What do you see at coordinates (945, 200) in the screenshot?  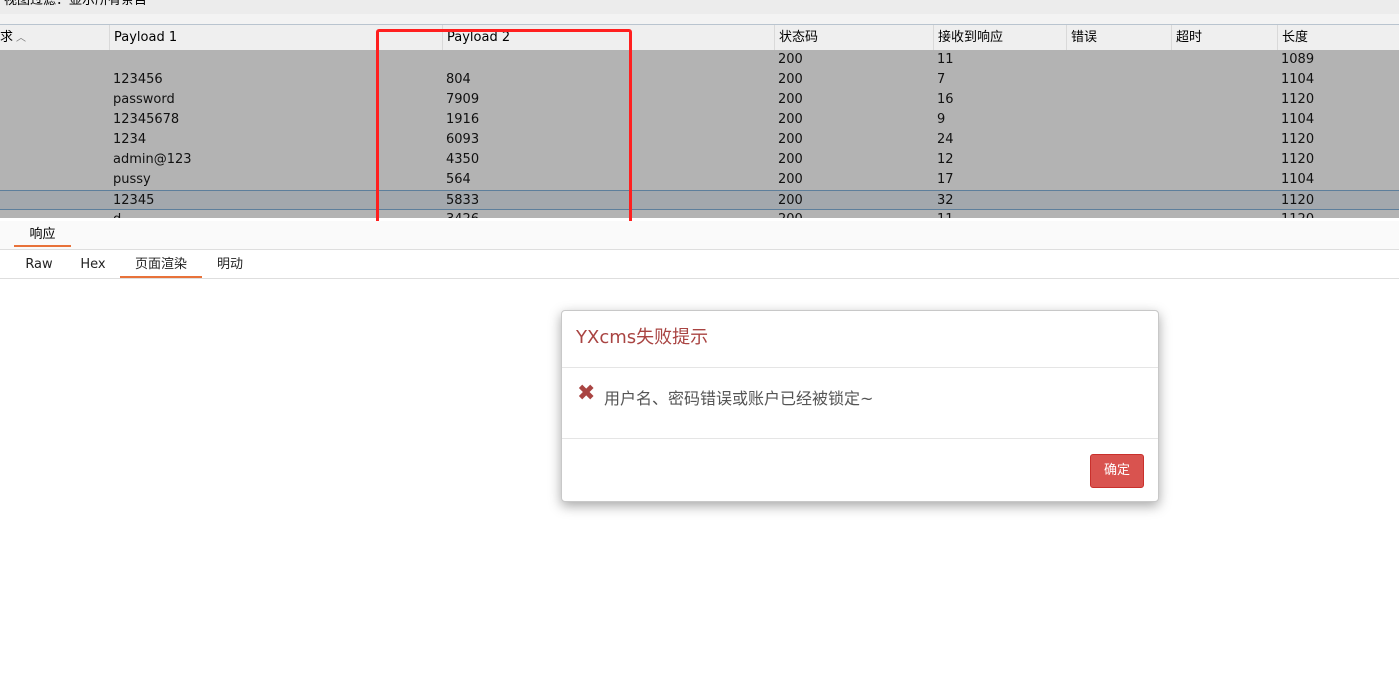 I see `cell-received: 32` at bounding box center [945, 200].